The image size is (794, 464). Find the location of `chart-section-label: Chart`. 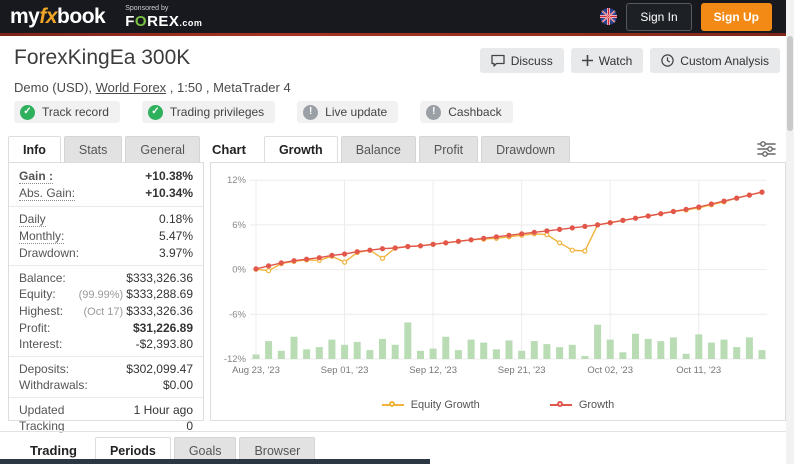

chart-section-label: Chart is located at coordinates (229, 149).